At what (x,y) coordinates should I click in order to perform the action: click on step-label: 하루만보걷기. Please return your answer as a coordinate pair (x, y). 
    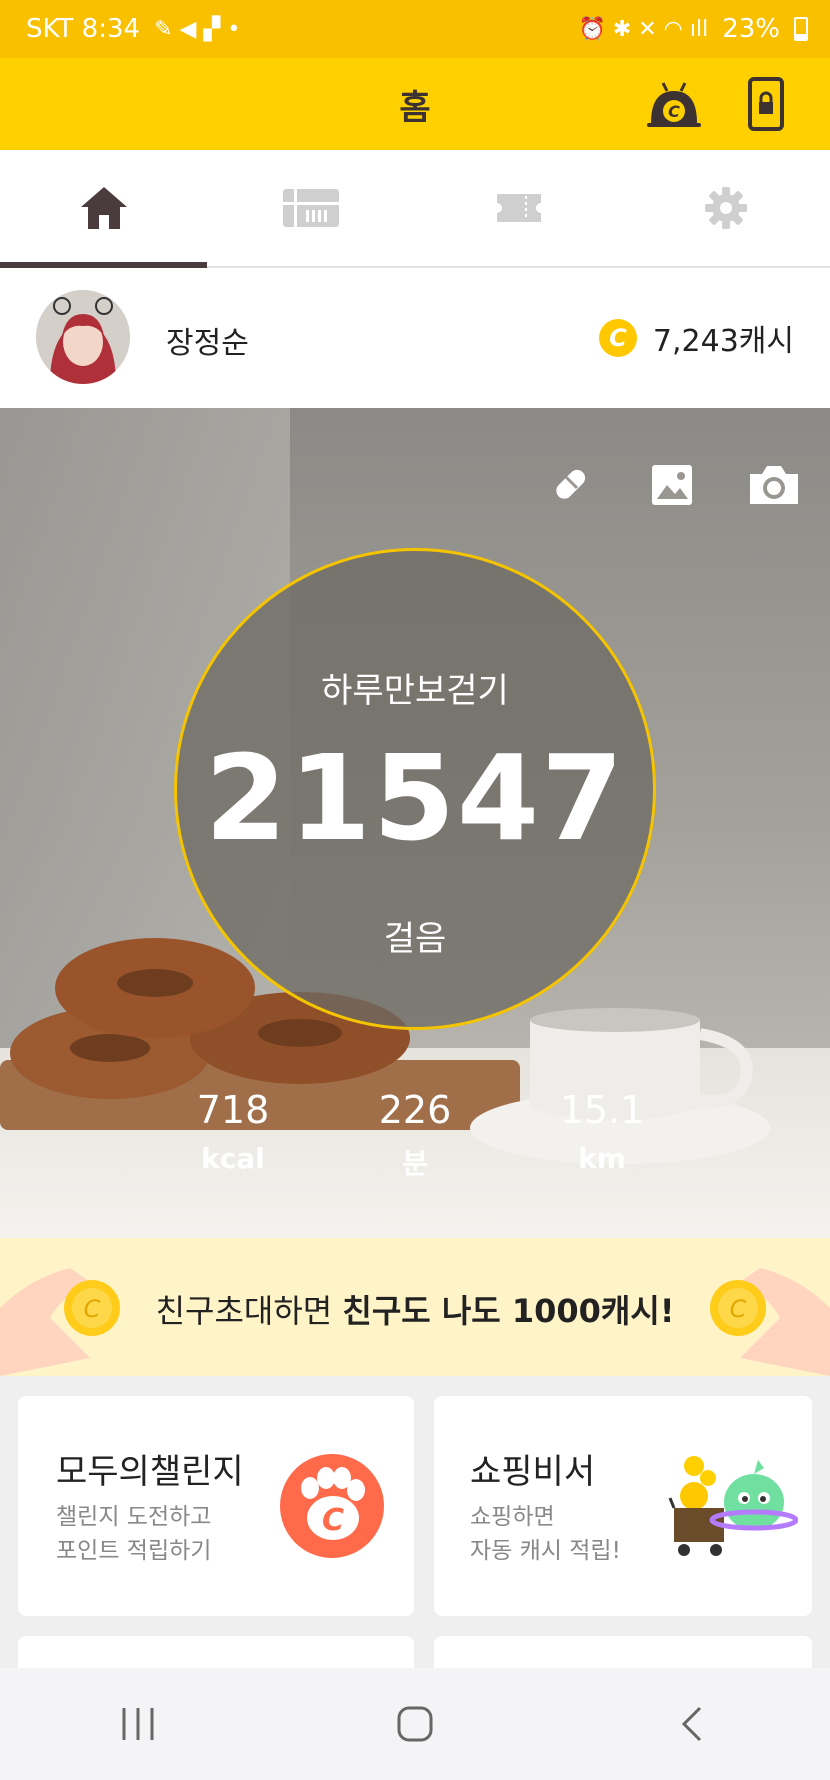
    Looking at the image, I should click on (415, 691).